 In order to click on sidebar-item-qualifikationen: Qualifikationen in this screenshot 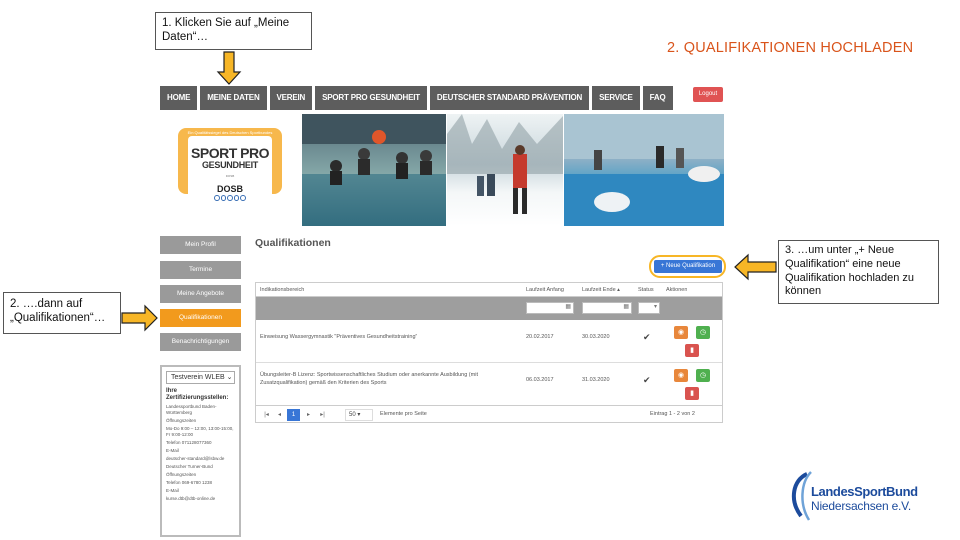, I will do `click(200, 318)`.